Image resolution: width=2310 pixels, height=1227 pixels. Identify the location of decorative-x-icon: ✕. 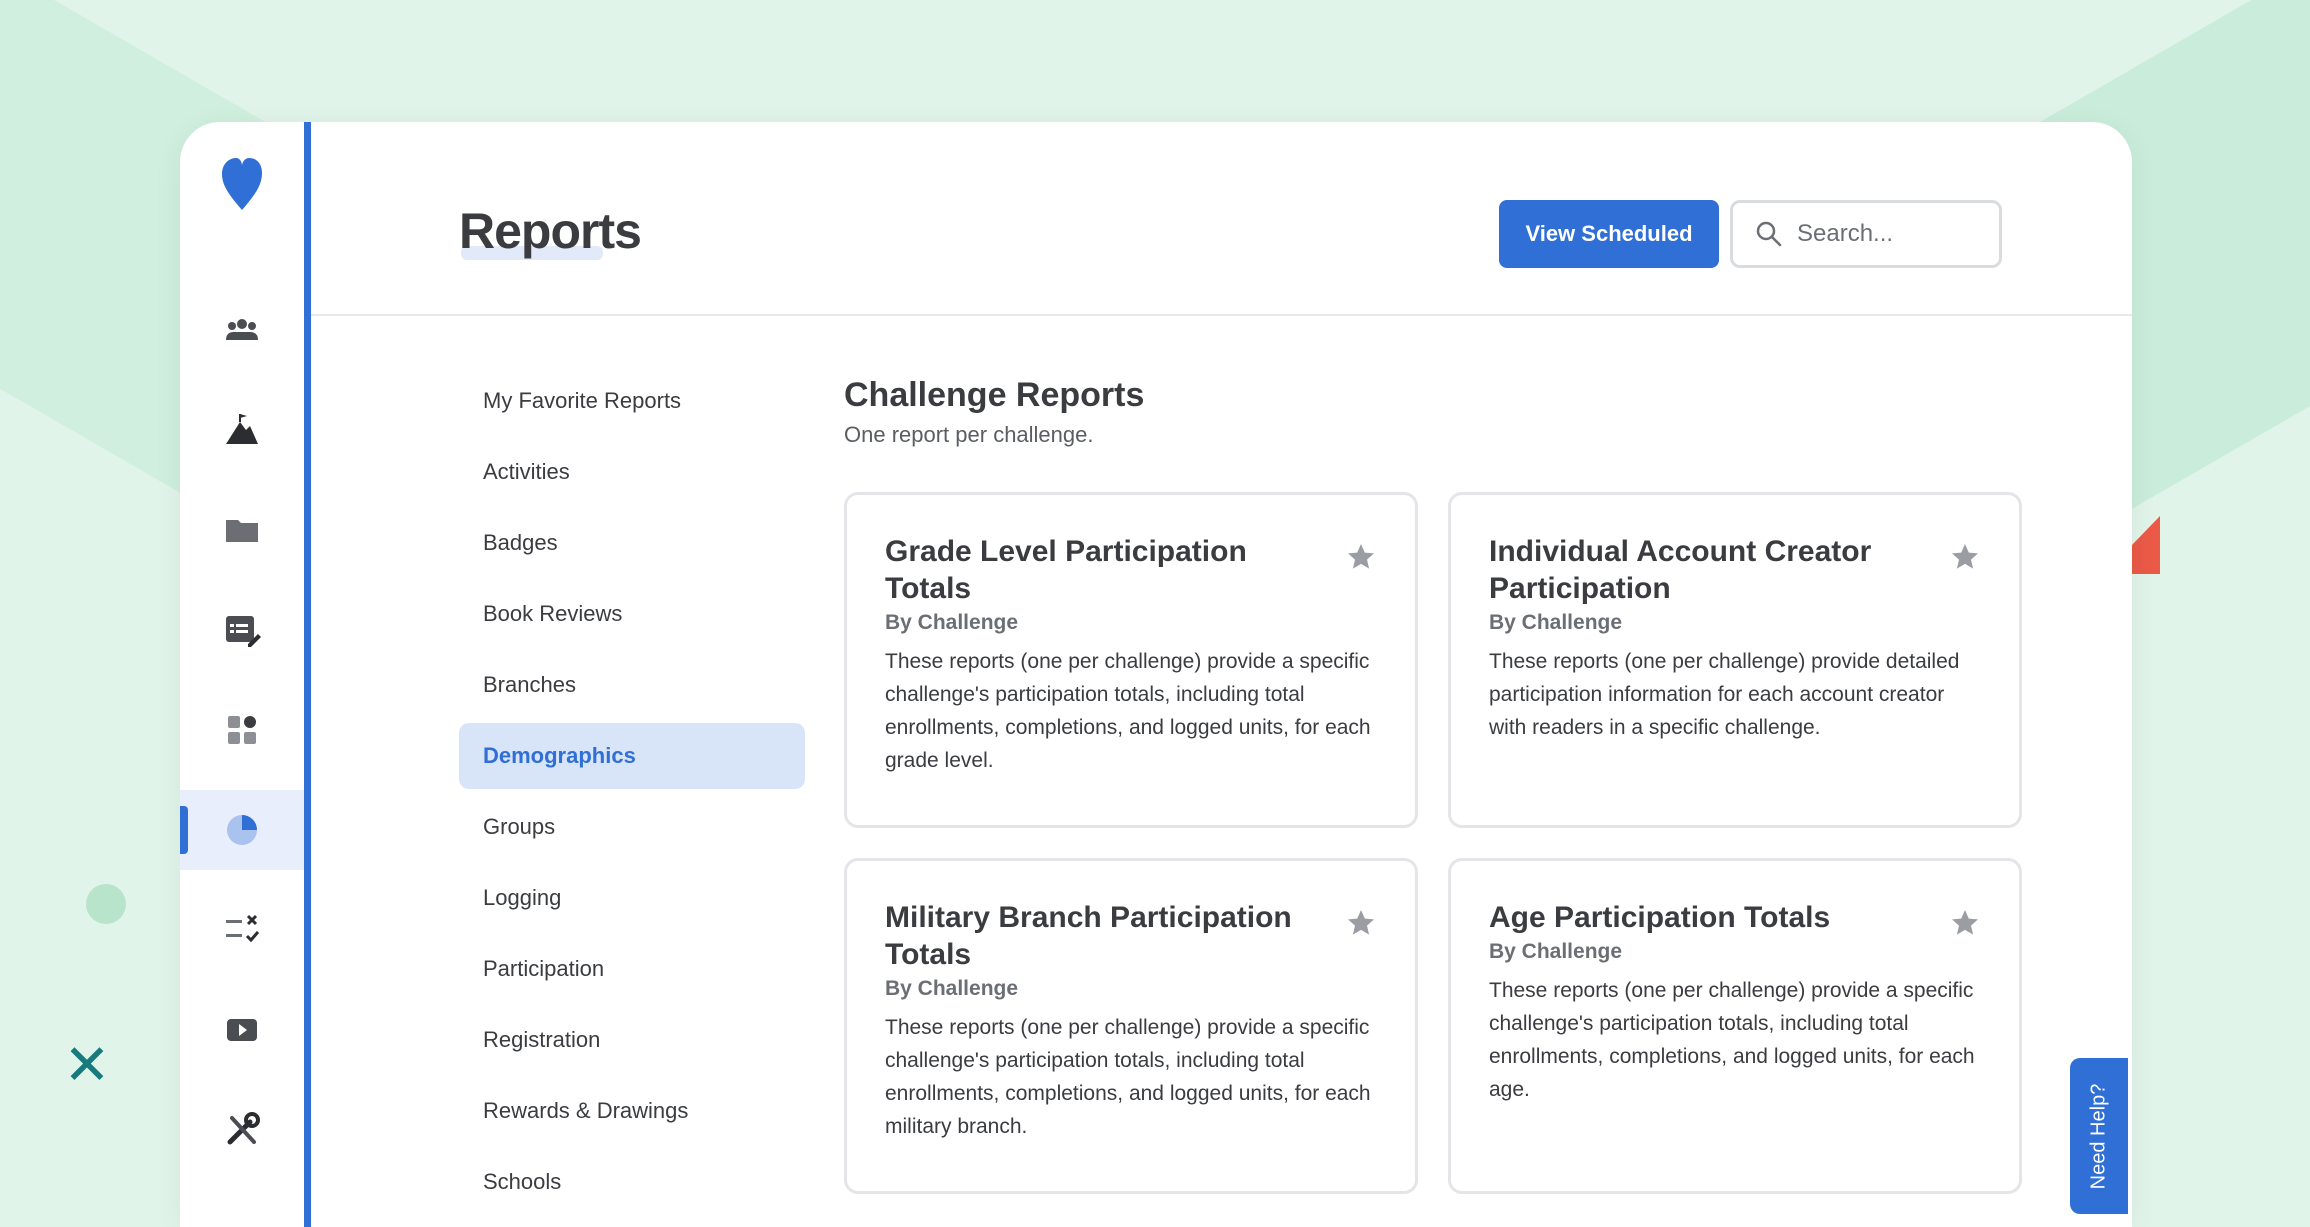
(87, 1064).